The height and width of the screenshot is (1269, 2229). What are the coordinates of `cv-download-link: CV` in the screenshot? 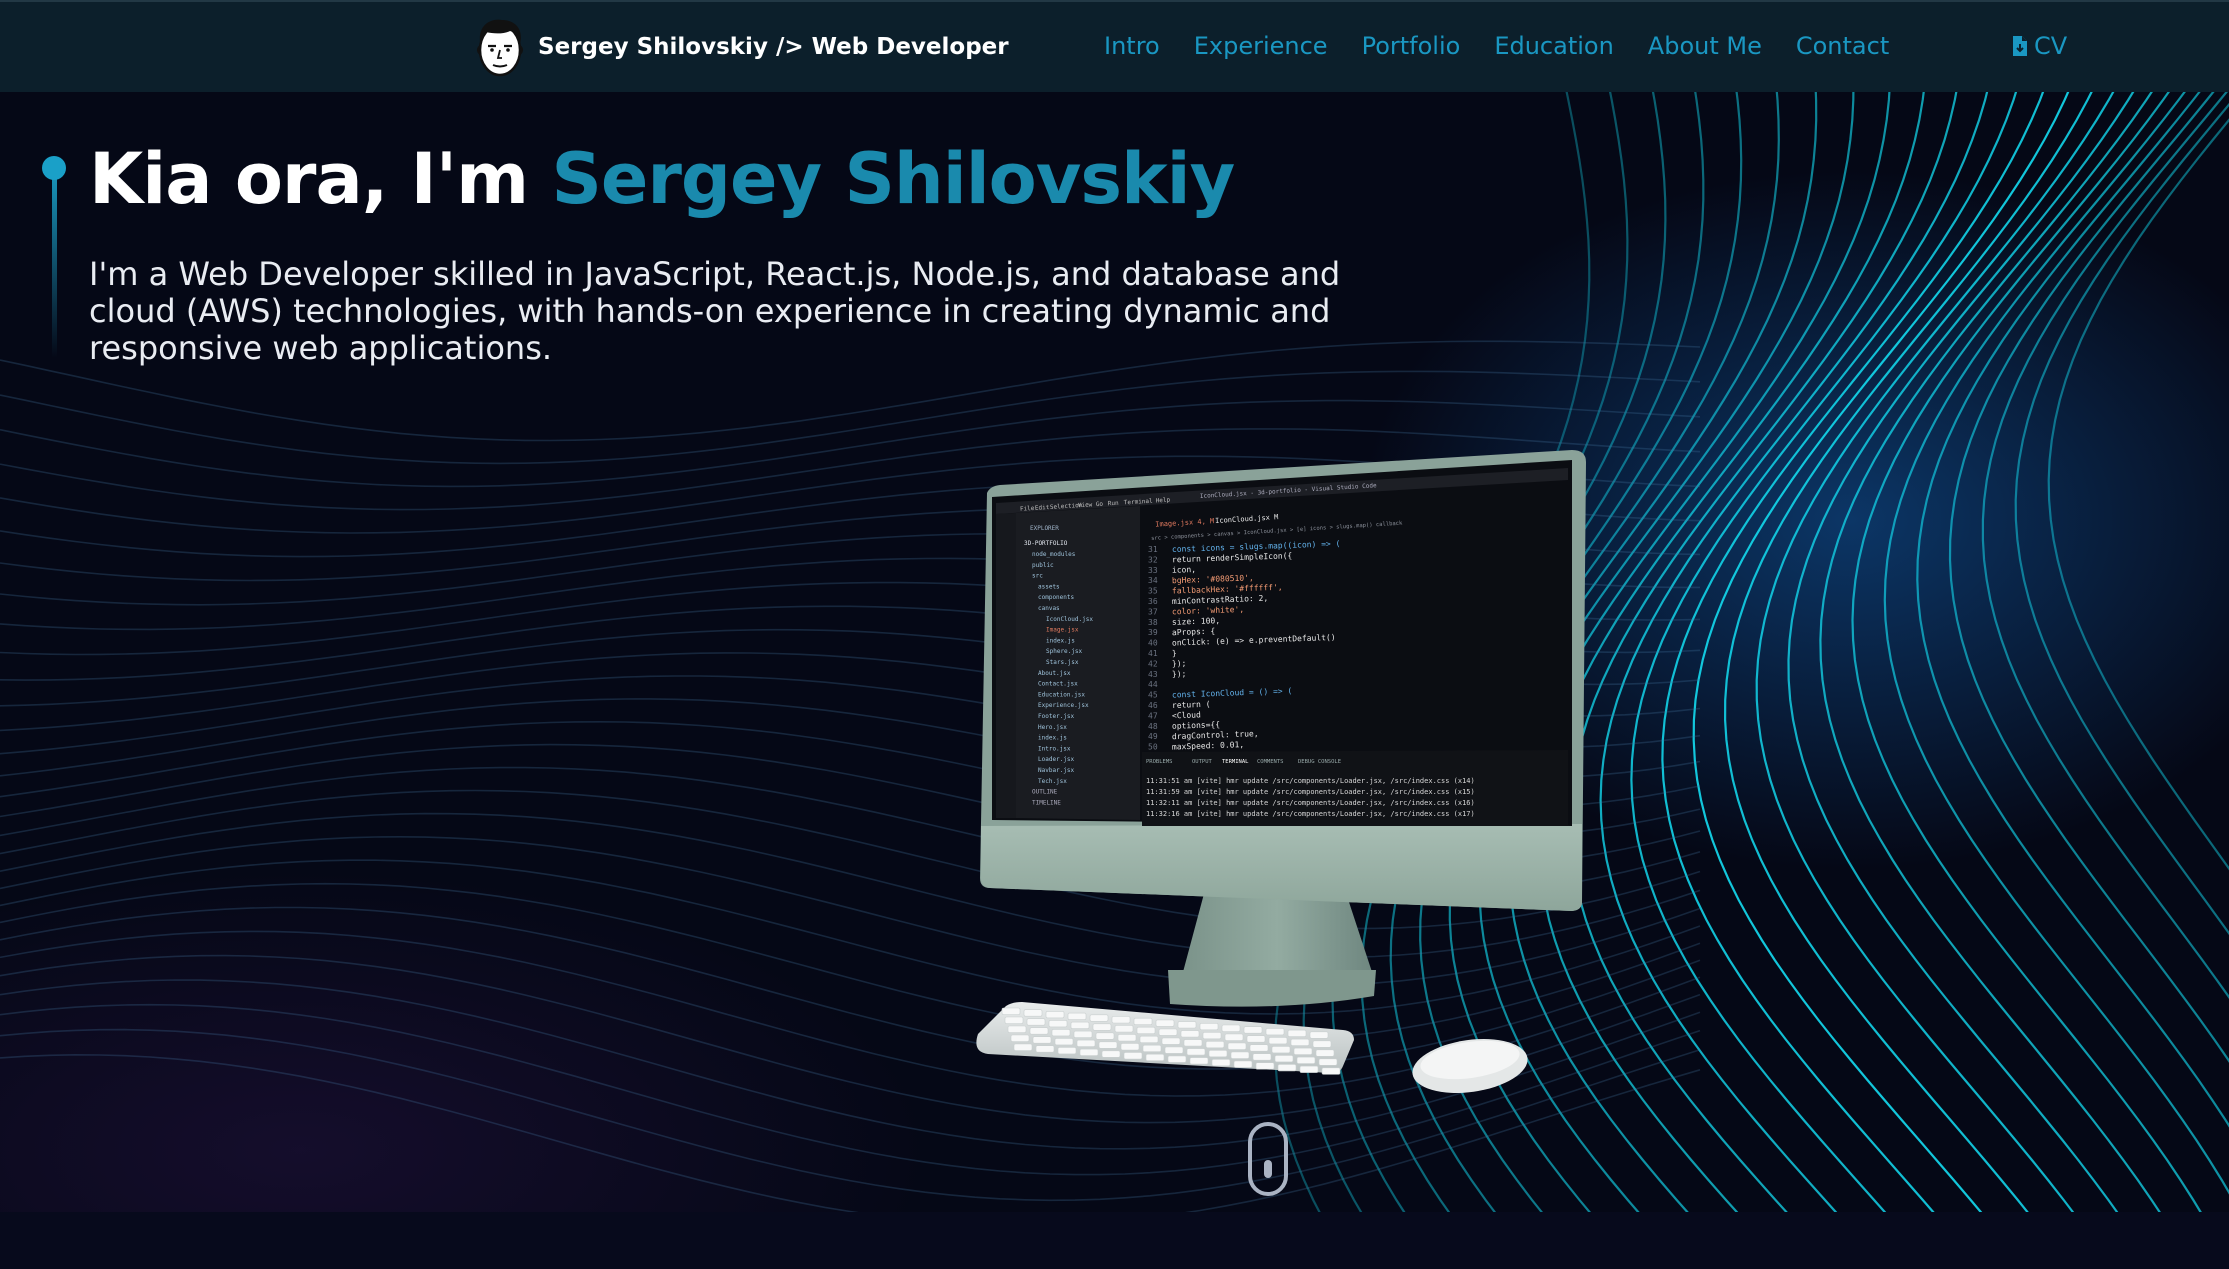 It's located at (2039, 46).